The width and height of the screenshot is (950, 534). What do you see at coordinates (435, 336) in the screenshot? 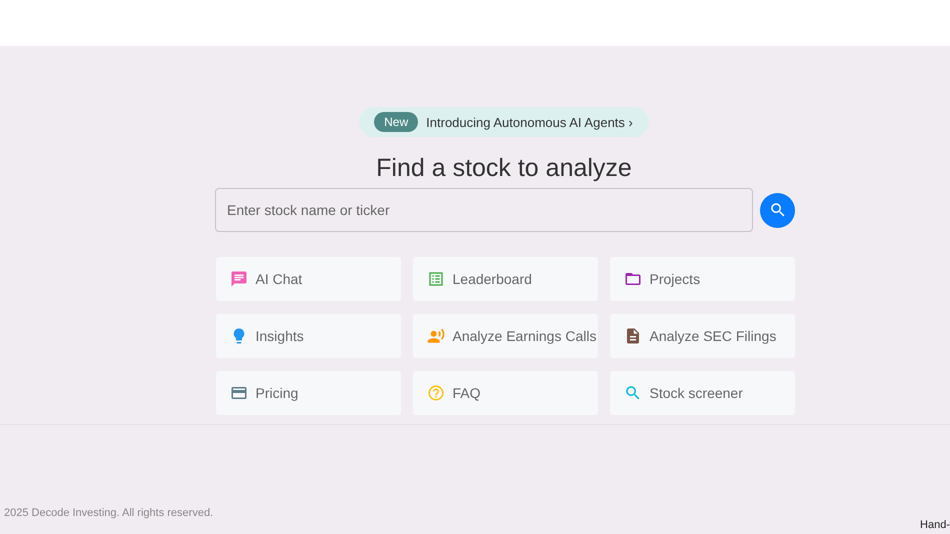
I see `person-speaking-icon` at bounding box center [435, 336].